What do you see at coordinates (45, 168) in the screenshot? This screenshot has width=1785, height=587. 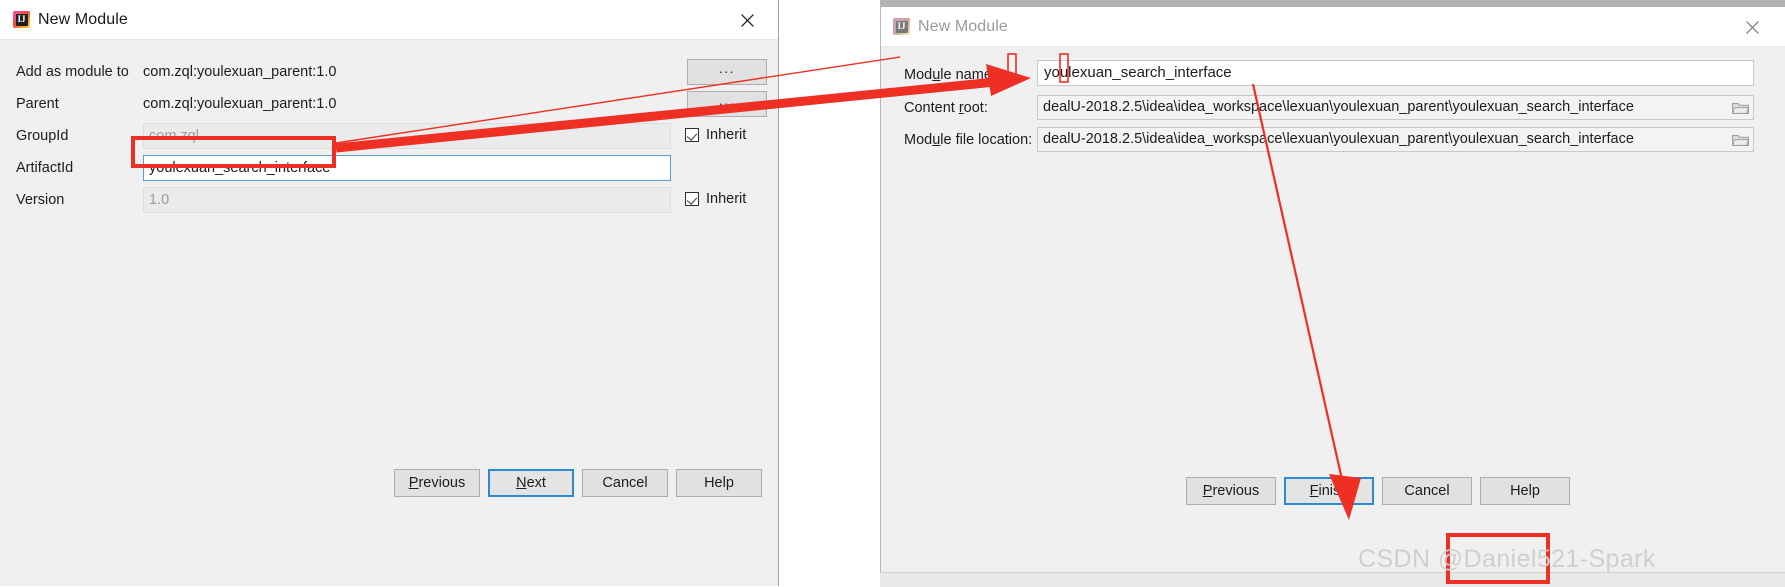 I see `label-artifactid: ArtifactId` at bounding box center [45, 168].